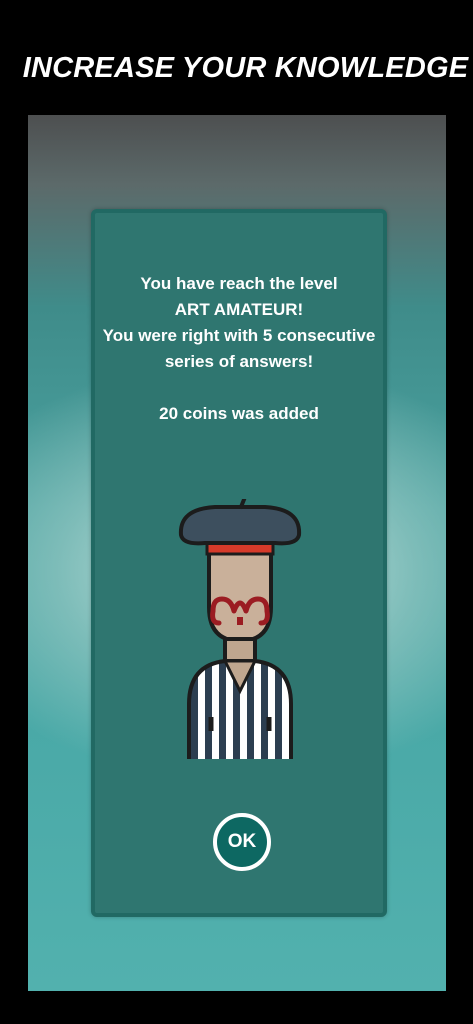  I want to click on coins-message: 20 coins was added, so click(239, 413).